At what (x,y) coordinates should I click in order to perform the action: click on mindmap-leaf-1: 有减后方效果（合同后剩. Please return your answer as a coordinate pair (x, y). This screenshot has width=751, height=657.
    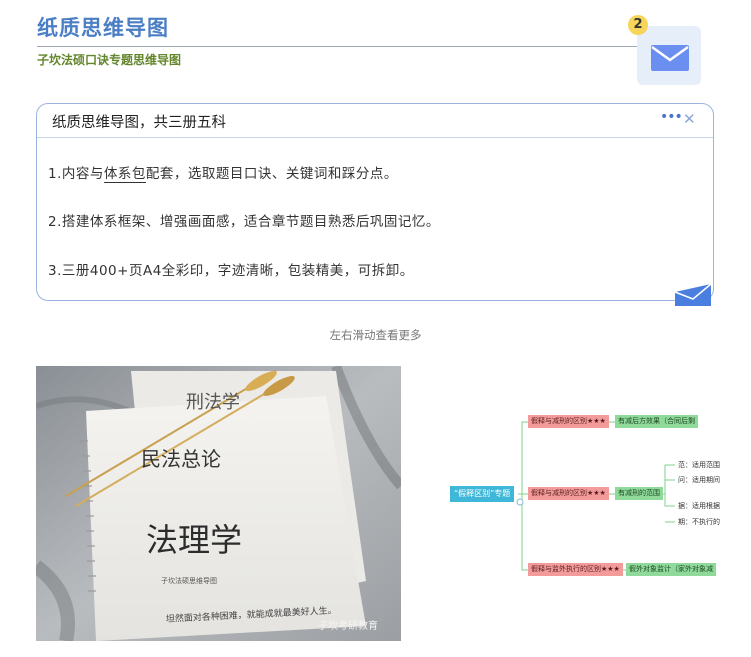
    Looking at the image, I should click on (656, 421).